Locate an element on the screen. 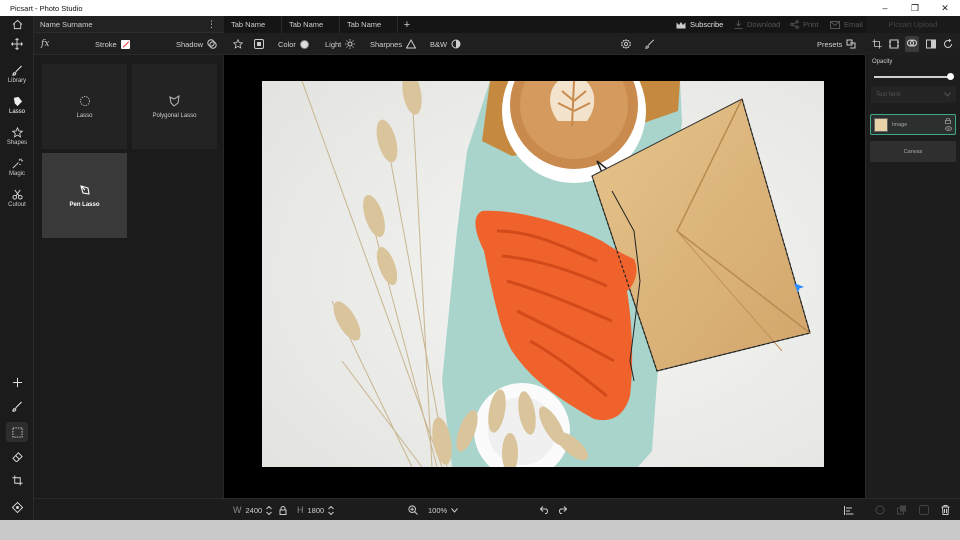 This screenshot has width=960, height=540. tool-library: Library is located at coordinates (17, 74).